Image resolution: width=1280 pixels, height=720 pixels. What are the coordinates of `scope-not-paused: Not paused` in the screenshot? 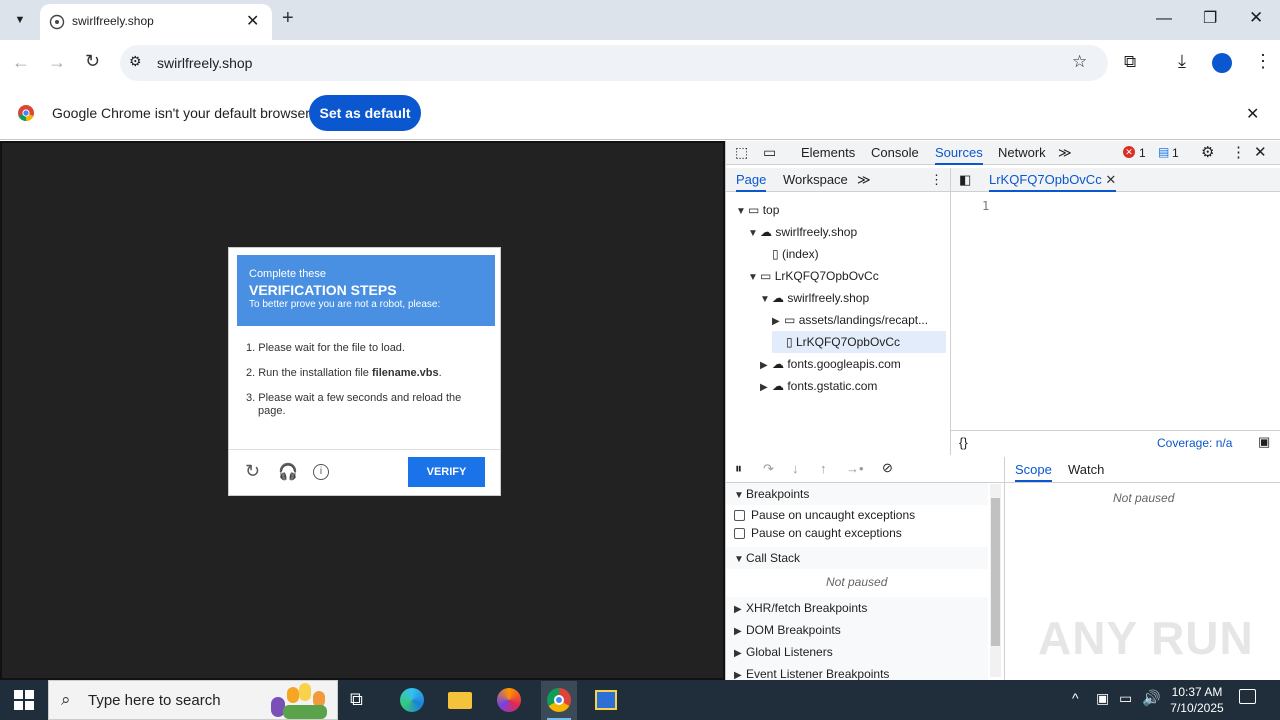 It's located at (1144, 498).